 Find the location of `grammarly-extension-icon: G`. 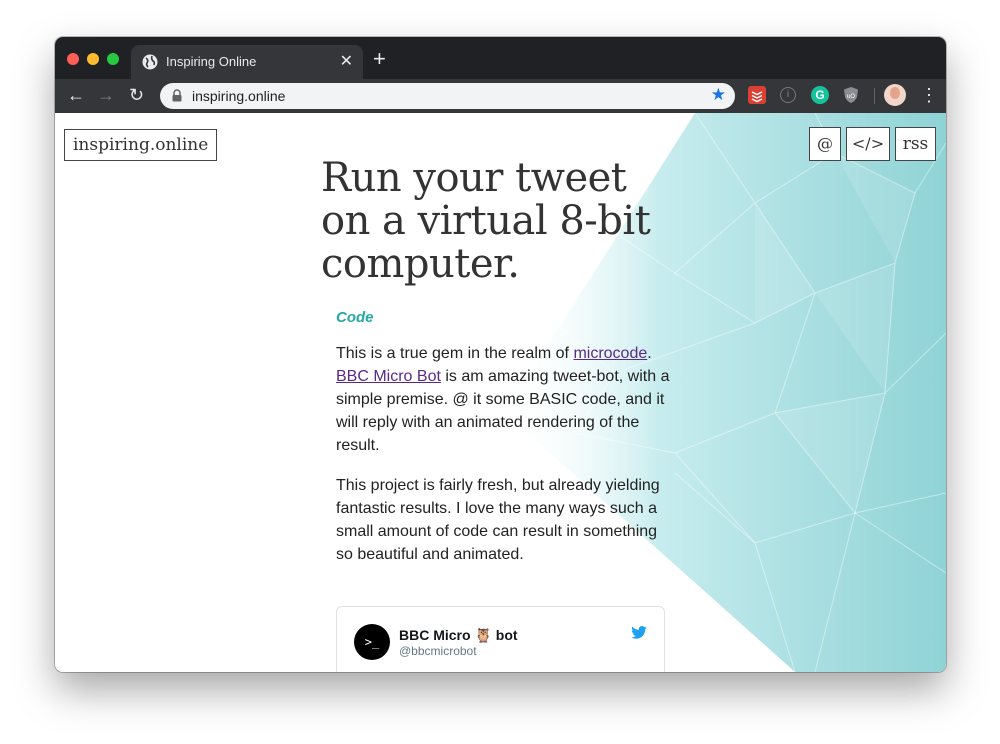

grammarly-extension-icon: G is located at coordinates (820, 95).